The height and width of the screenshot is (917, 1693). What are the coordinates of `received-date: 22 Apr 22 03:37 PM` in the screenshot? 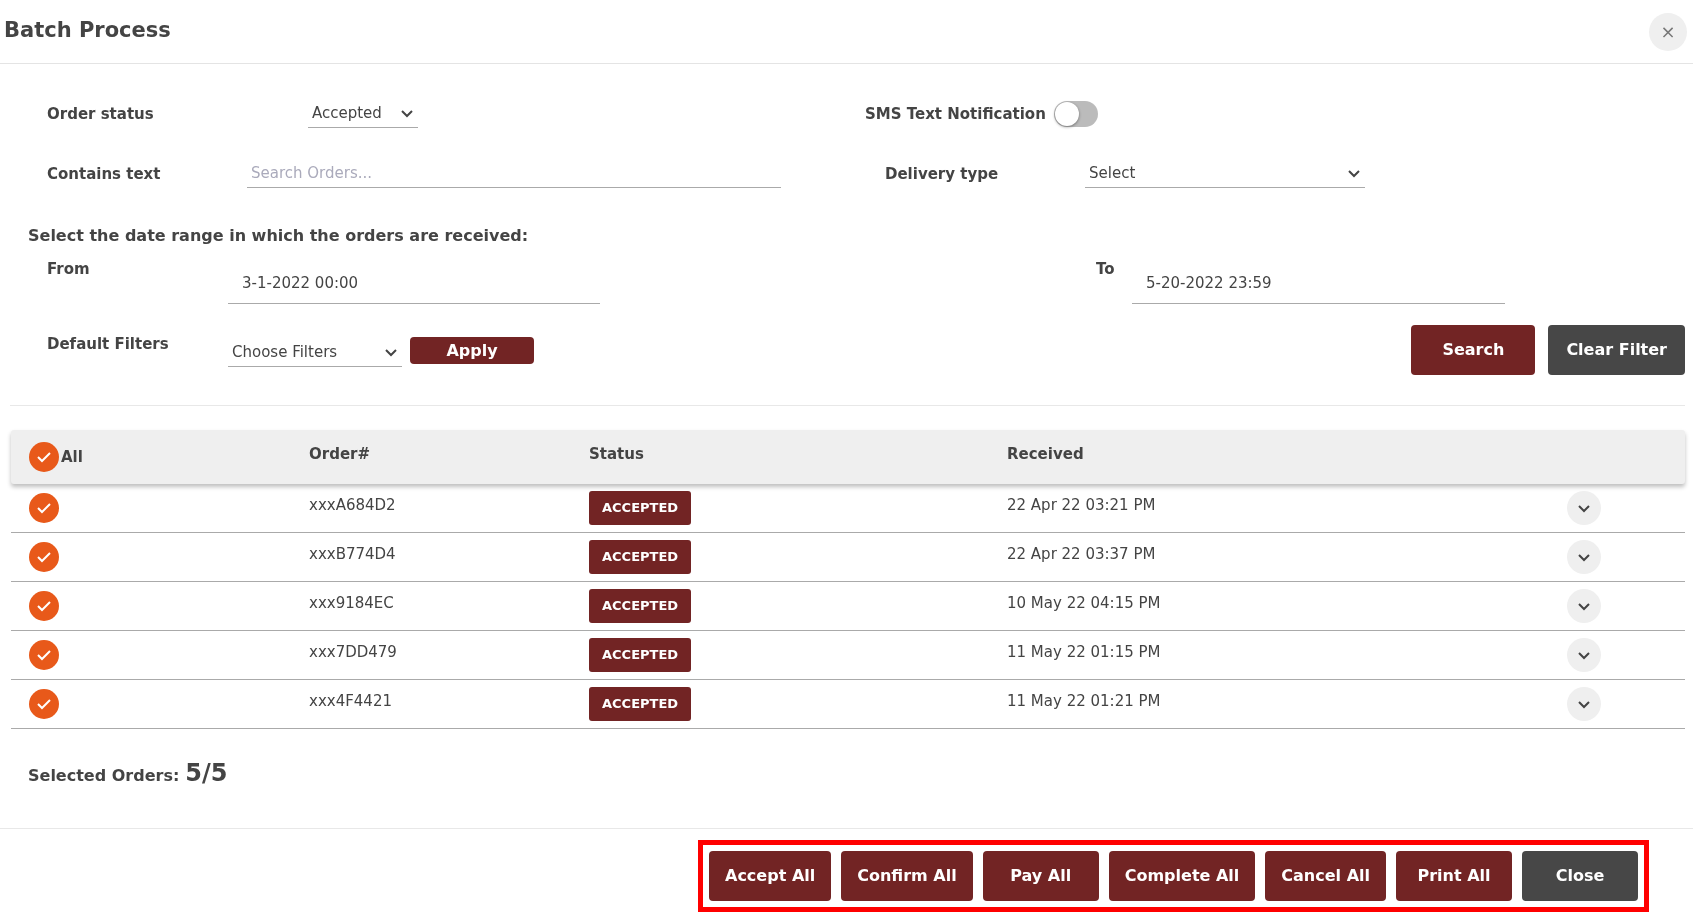 It's located at (1081, 553).